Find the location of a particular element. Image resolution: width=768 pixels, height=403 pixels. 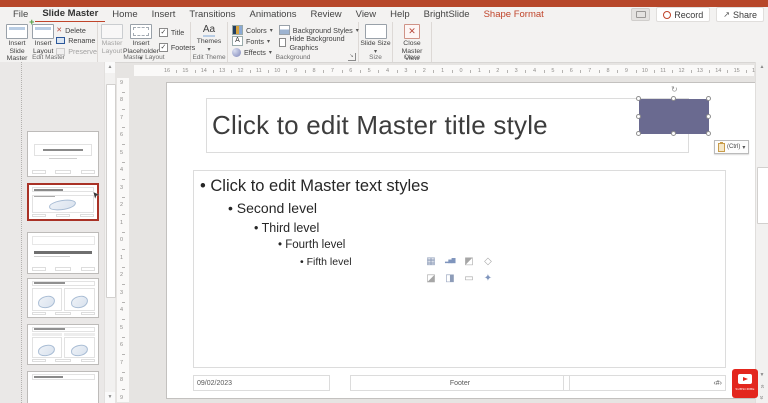

hide-background-graphics-checkbox: Hide Background Graphics is located at coordinates (318, 43).